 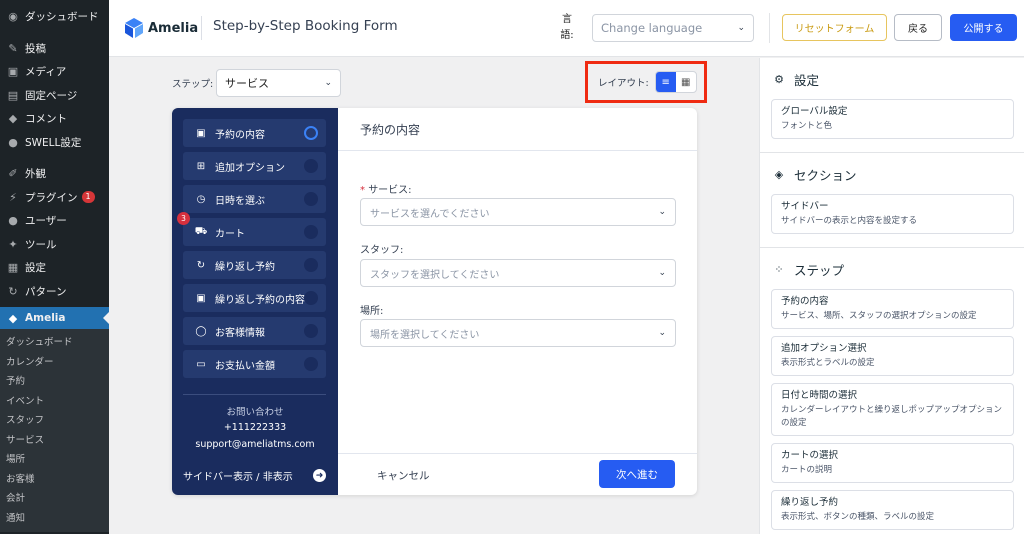 What do you see at coordinates (13, 119) in the screenshot?
I see `comment-icon: ◆` at bounding box center [13, 119].